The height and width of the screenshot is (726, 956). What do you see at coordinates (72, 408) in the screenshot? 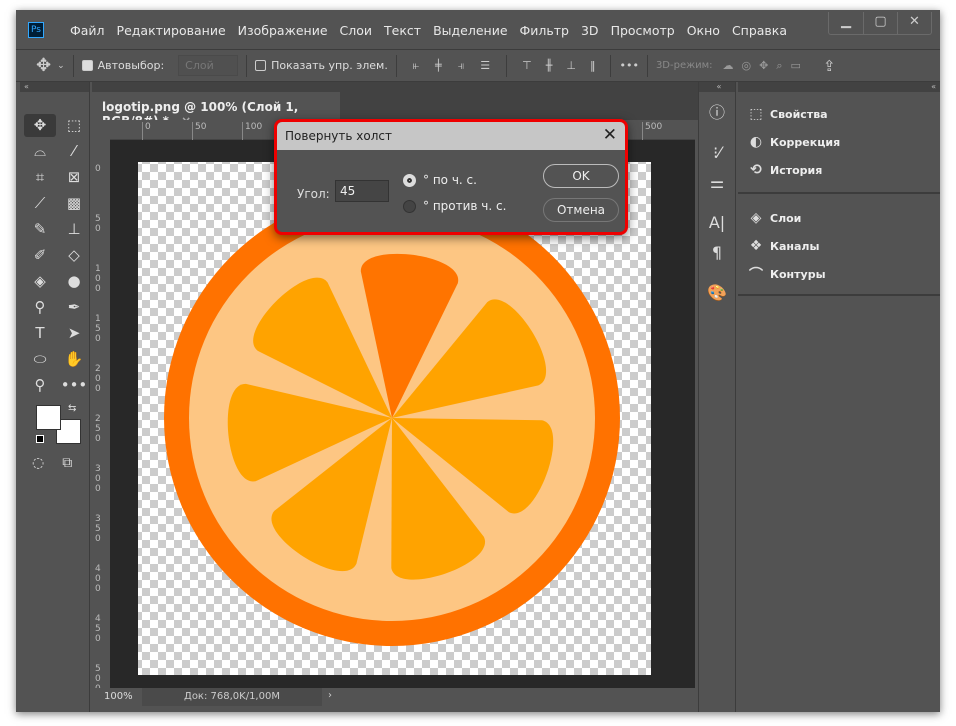
I see `swap-colors-icon: ⇆` at bounding box center [72, 408].